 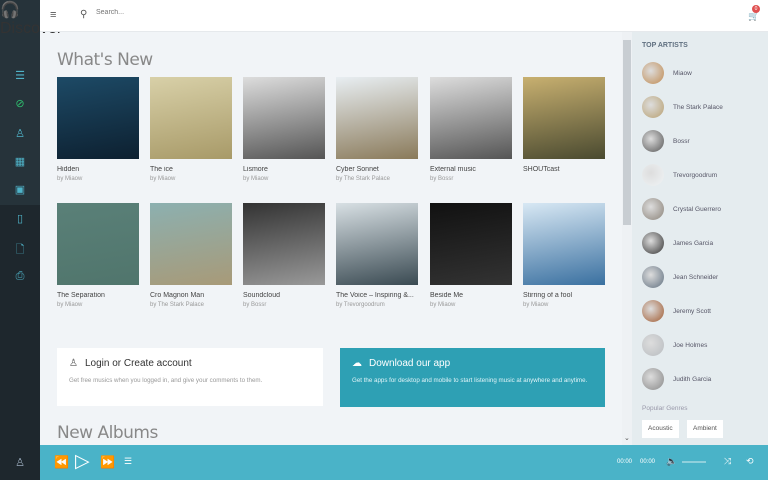 I want to click on album-card: Cro Magnon Man by The Stark Palace, so click(x=191, y=255).